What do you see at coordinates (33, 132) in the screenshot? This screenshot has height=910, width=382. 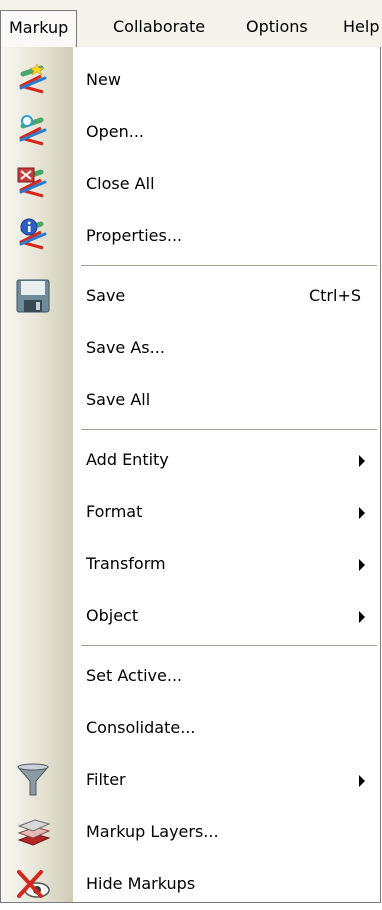 I see `open-markup-icon` at bounding box center [33, 132].